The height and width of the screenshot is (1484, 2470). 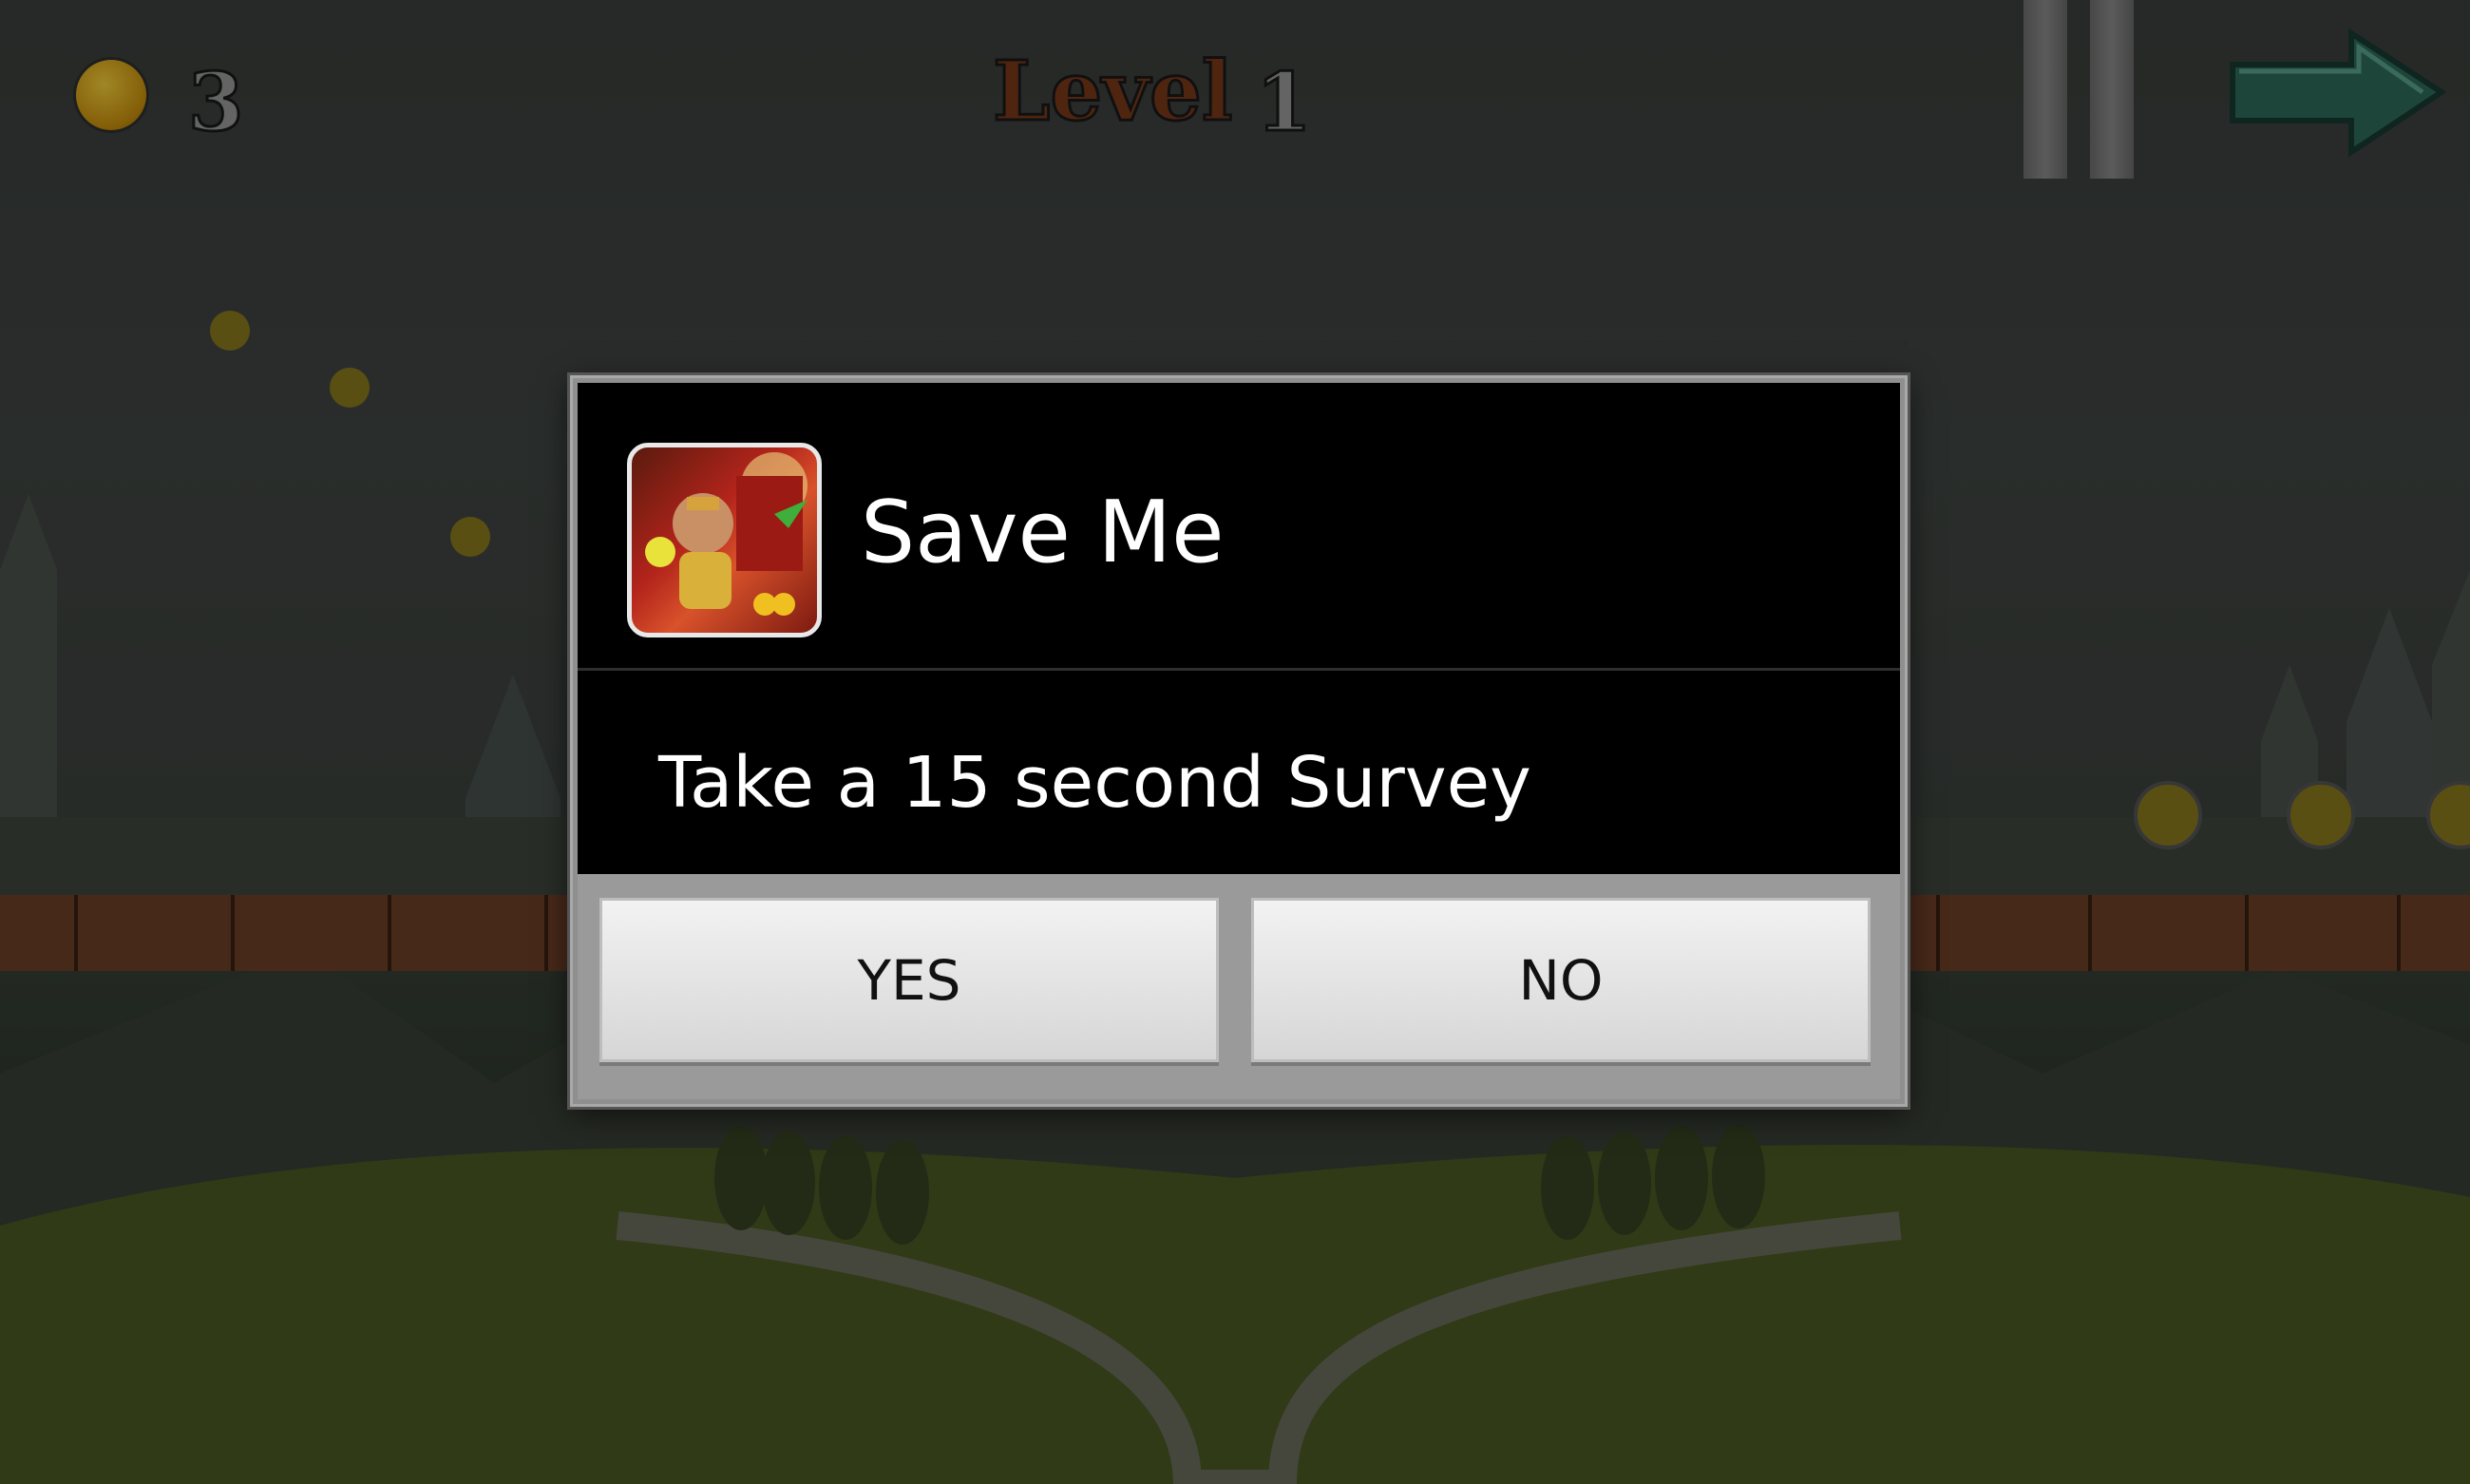 I want to click on dialog-title: Save Me, so click(x=1043, y=532).